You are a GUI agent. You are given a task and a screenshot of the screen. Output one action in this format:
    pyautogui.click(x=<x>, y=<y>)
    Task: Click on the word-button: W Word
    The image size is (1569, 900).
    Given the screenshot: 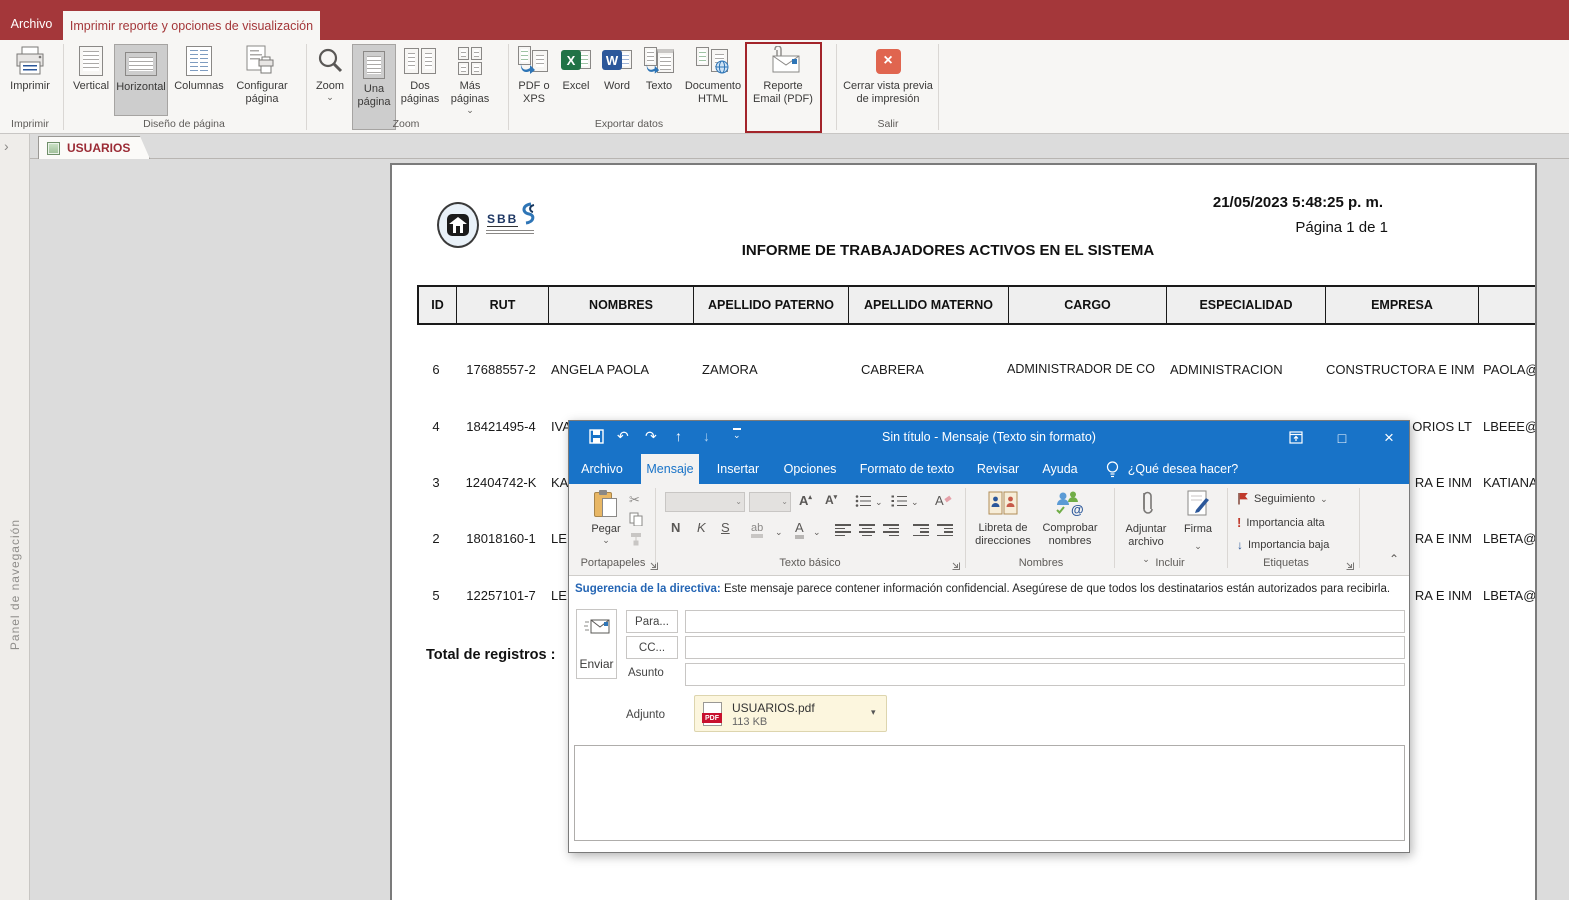 What is the action you would take?
    pyautogui.click(x=617, y=68)
    